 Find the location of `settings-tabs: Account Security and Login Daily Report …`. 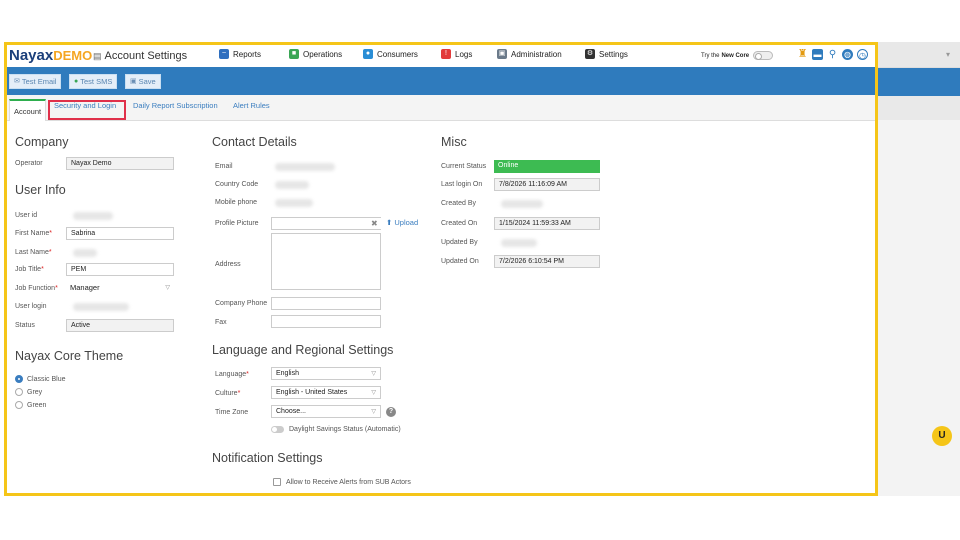

settings-tabs: Account Security and Login Daily Report … is located at coordinates (441, 108).